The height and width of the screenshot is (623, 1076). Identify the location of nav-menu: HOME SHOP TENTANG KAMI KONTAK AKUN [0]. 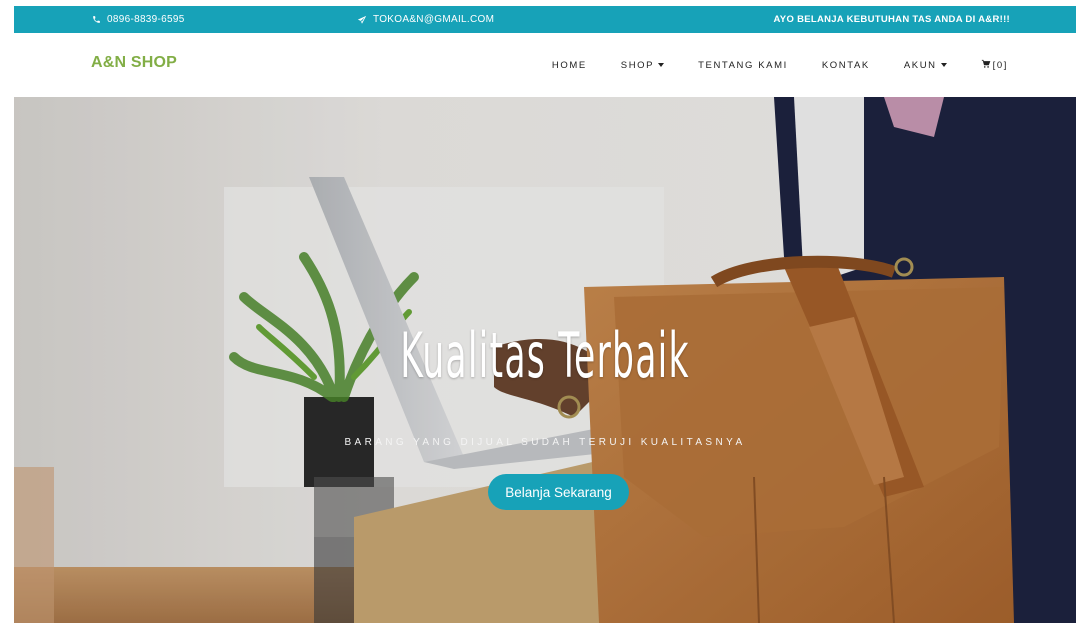
(763, 65).